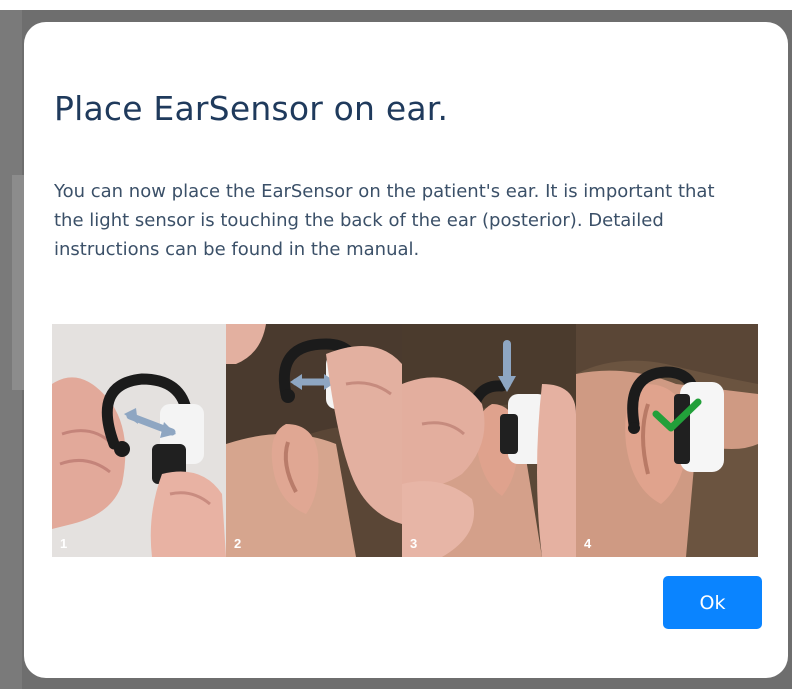 Image resolution: width=792 pixels, height=689 pixels. I want to click on step-1-photo, so click(139, 440).